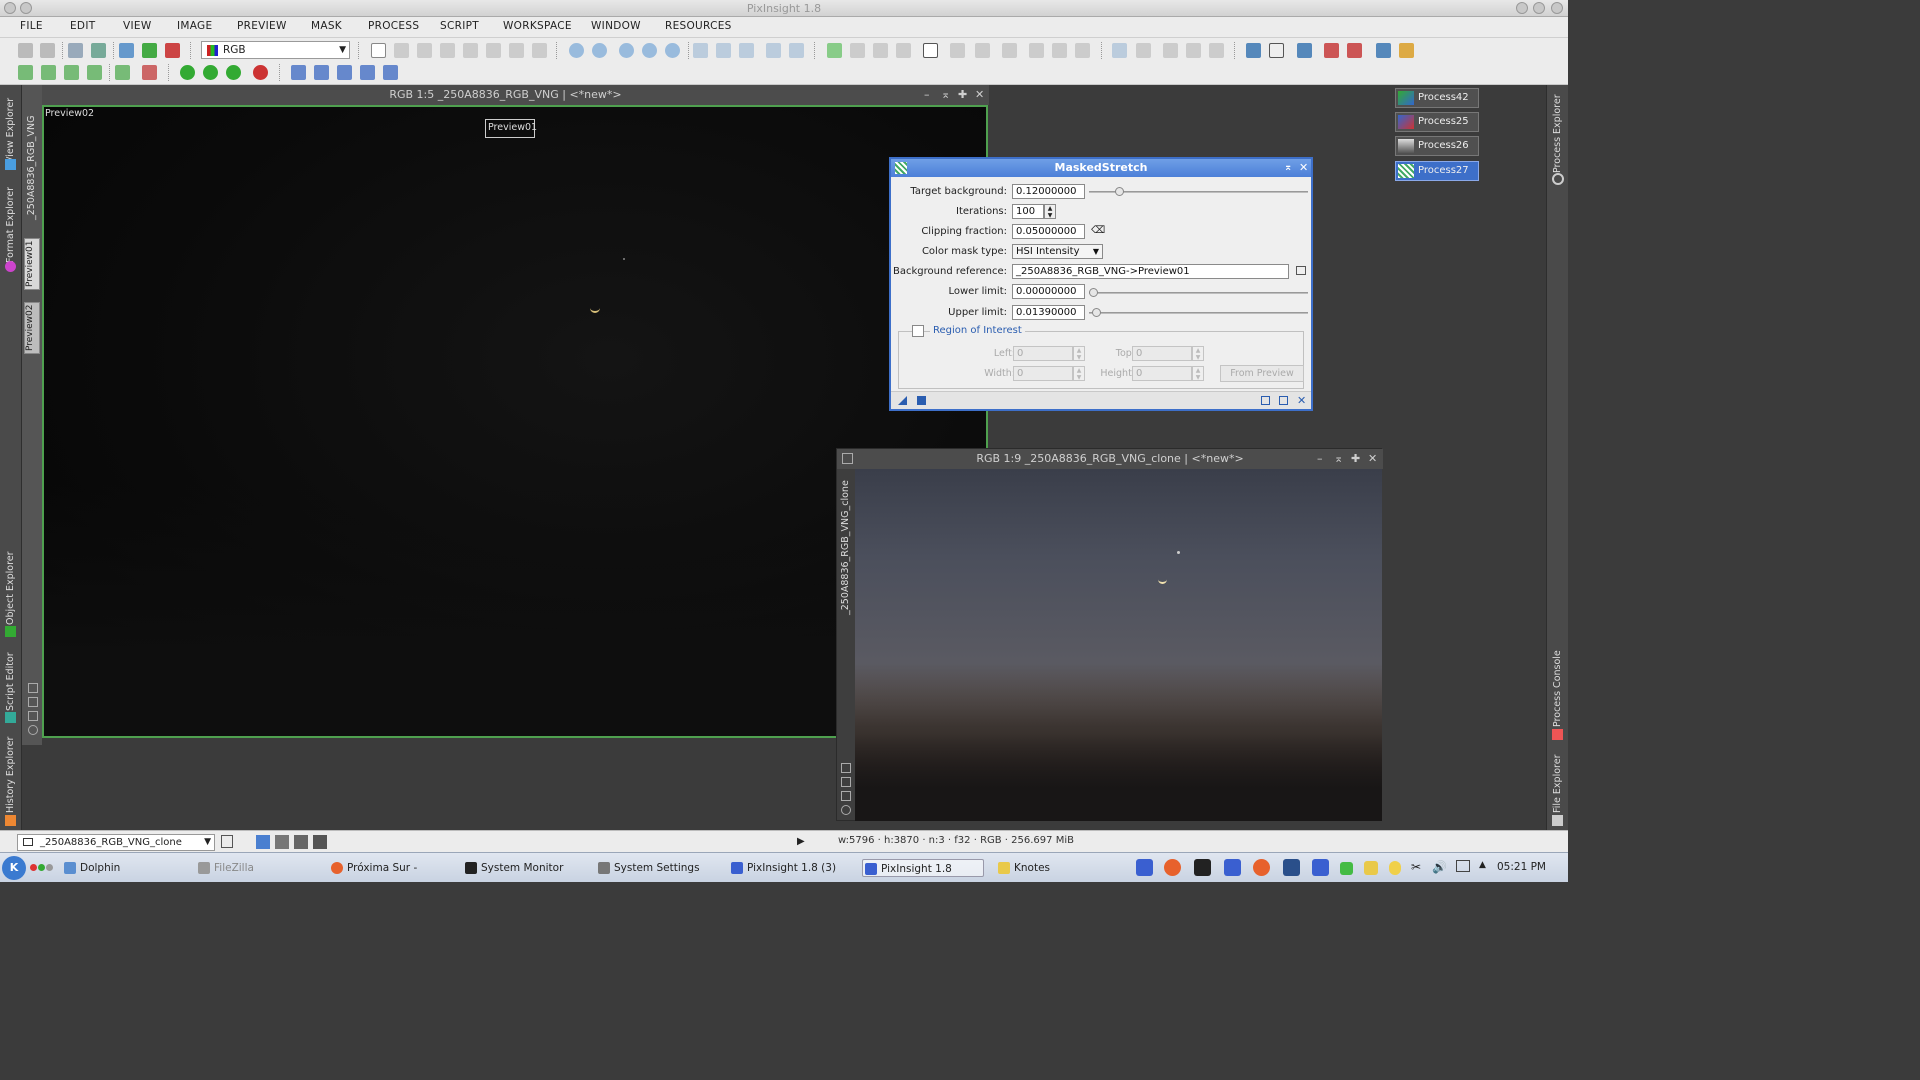  I want to click on lower-limit-slider, so click(1198, 293).